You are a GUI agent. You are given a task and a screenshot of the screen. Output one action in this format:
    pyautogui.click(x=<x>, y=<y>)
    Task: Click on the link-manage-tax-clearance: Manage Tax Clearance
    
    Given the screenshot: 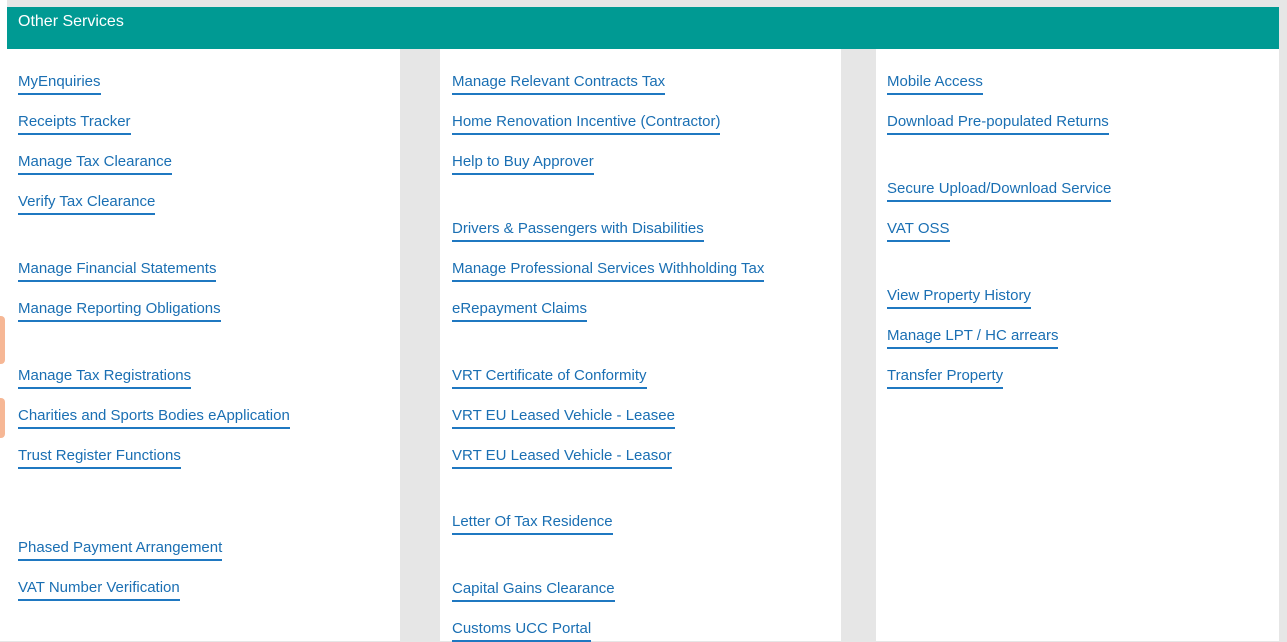 What is the action you would take?
    pyautogui.click(x=95, y=164)
    